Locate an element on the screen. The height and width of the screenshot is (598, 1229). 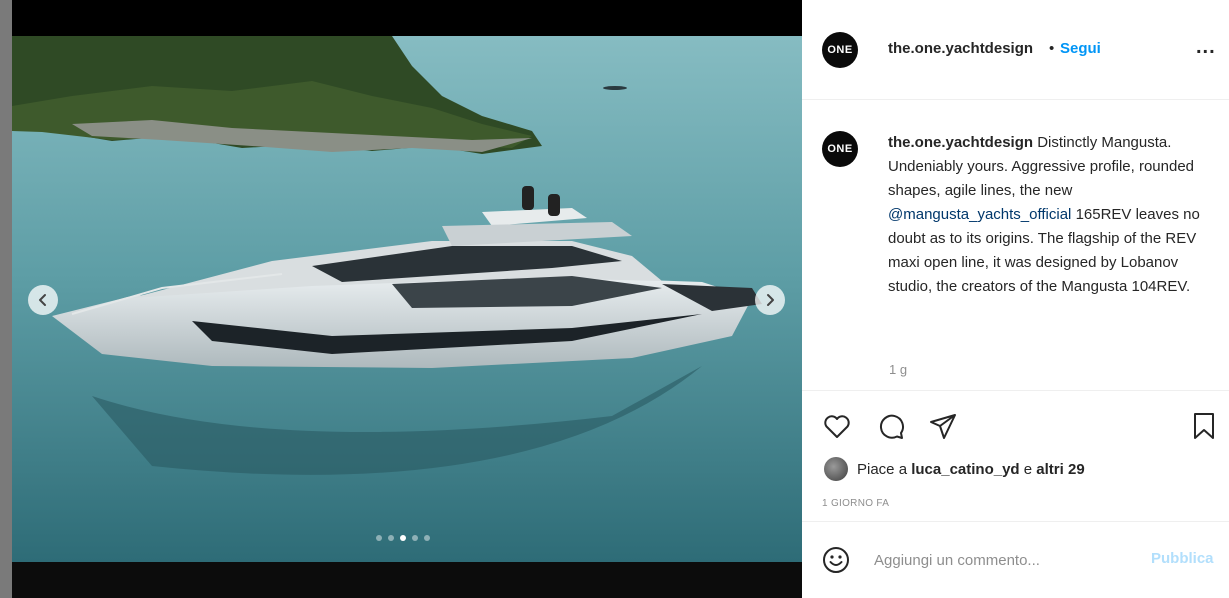
author-avatar: ONE is located at coordinates (840, 50).